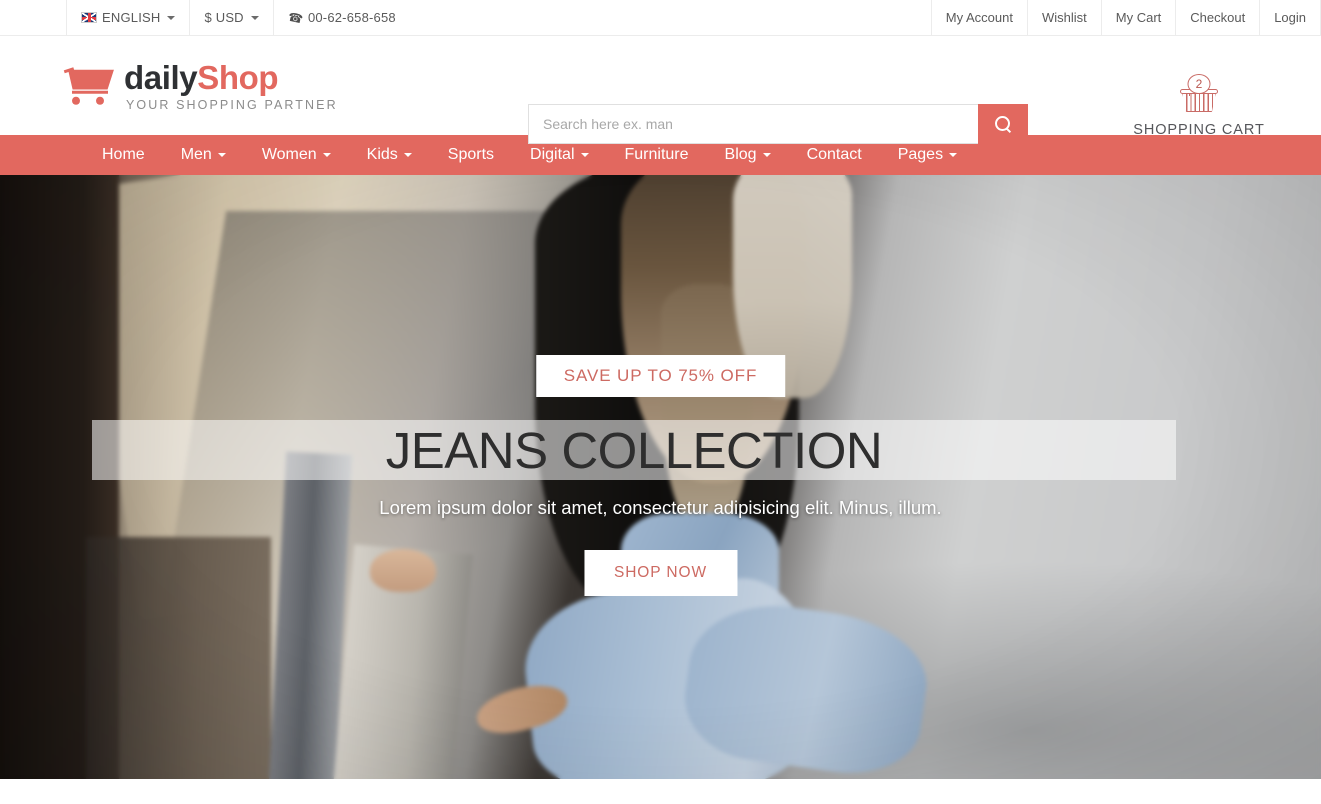 The width and height of the screenshot is (1321, 804). I want to click on top-link-my-account: My Account, so click(978, 17).